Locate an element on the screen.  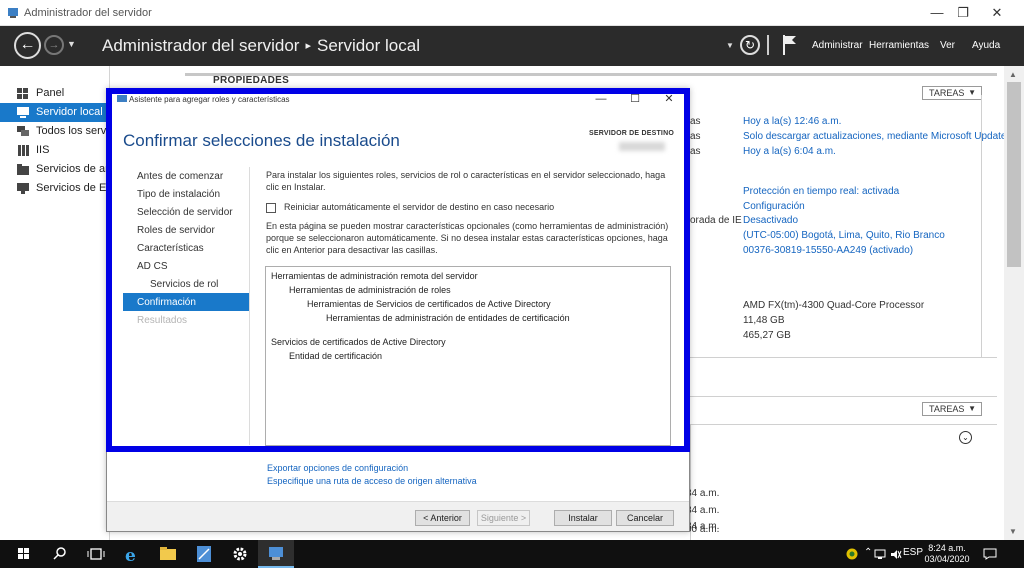
destination-server-label: SERVIDOR DE DESTINO is located at coordinates (631, 133).